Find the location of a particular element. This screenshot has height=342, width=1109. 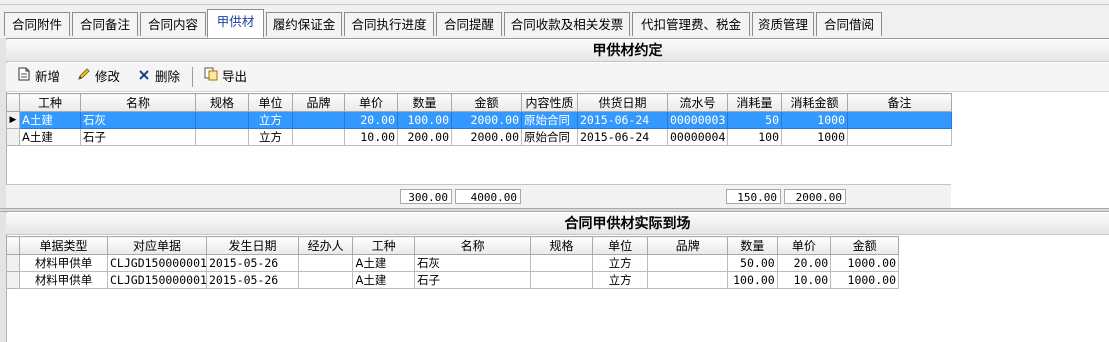

export-icon is located at coordinates (211, 77).